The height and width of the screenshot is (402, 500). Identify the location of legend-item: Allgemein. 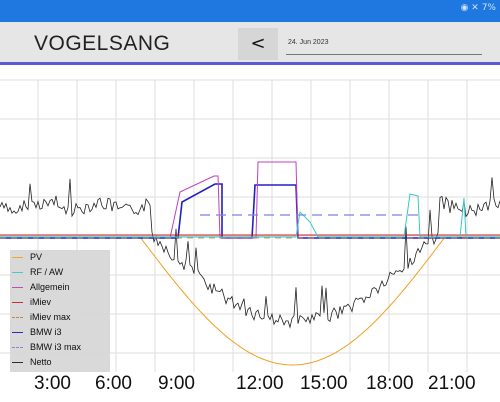
(60, 287).